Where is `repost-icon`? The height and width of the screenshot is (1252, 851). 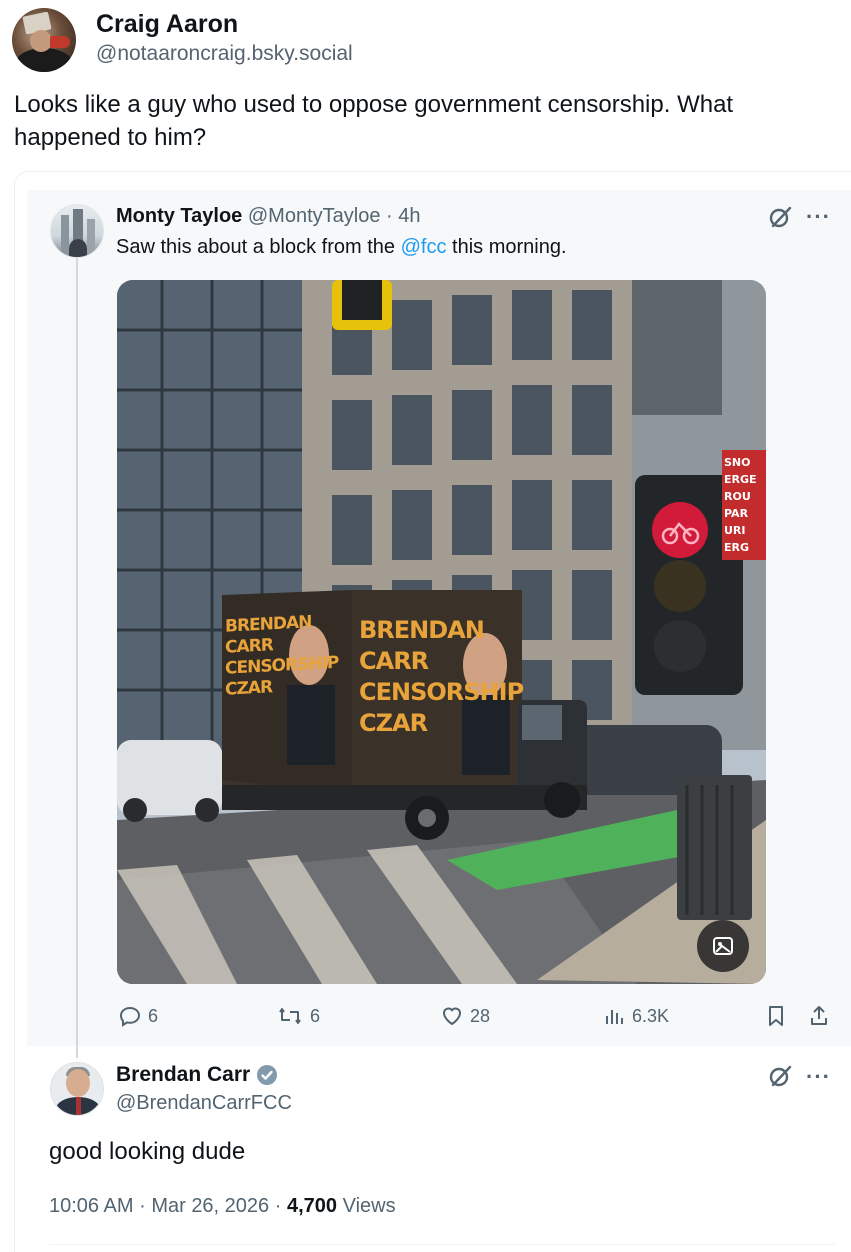
repost-icon is located at coordinates (290, 1016).